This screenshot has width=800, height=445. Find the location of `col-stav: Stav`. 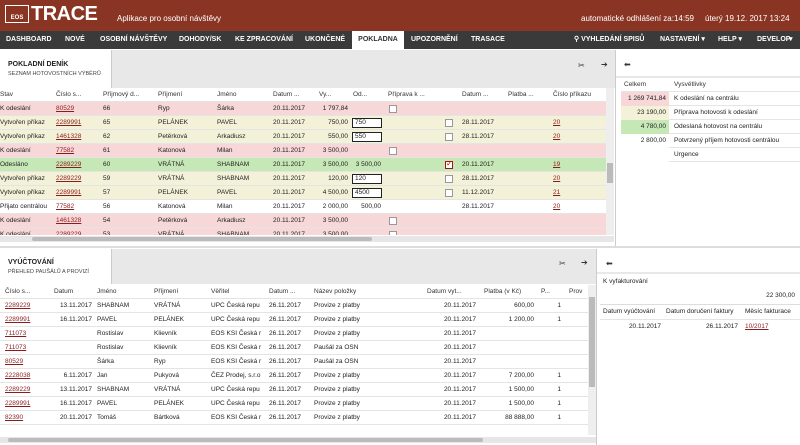

col-stav: Stav is located at coordinates (19, 95).